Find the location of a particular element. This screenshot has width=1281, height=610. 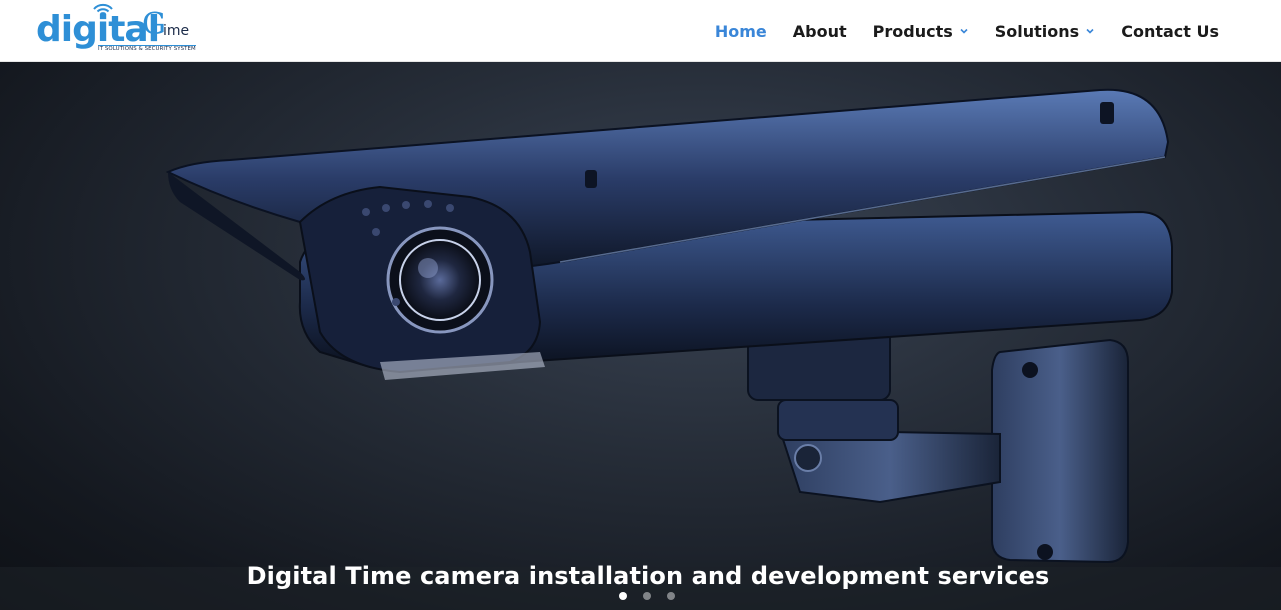

logo-tagline: IT SOLUTIONS & SECURITY SYSTEM is located at coordinates (147, 48).